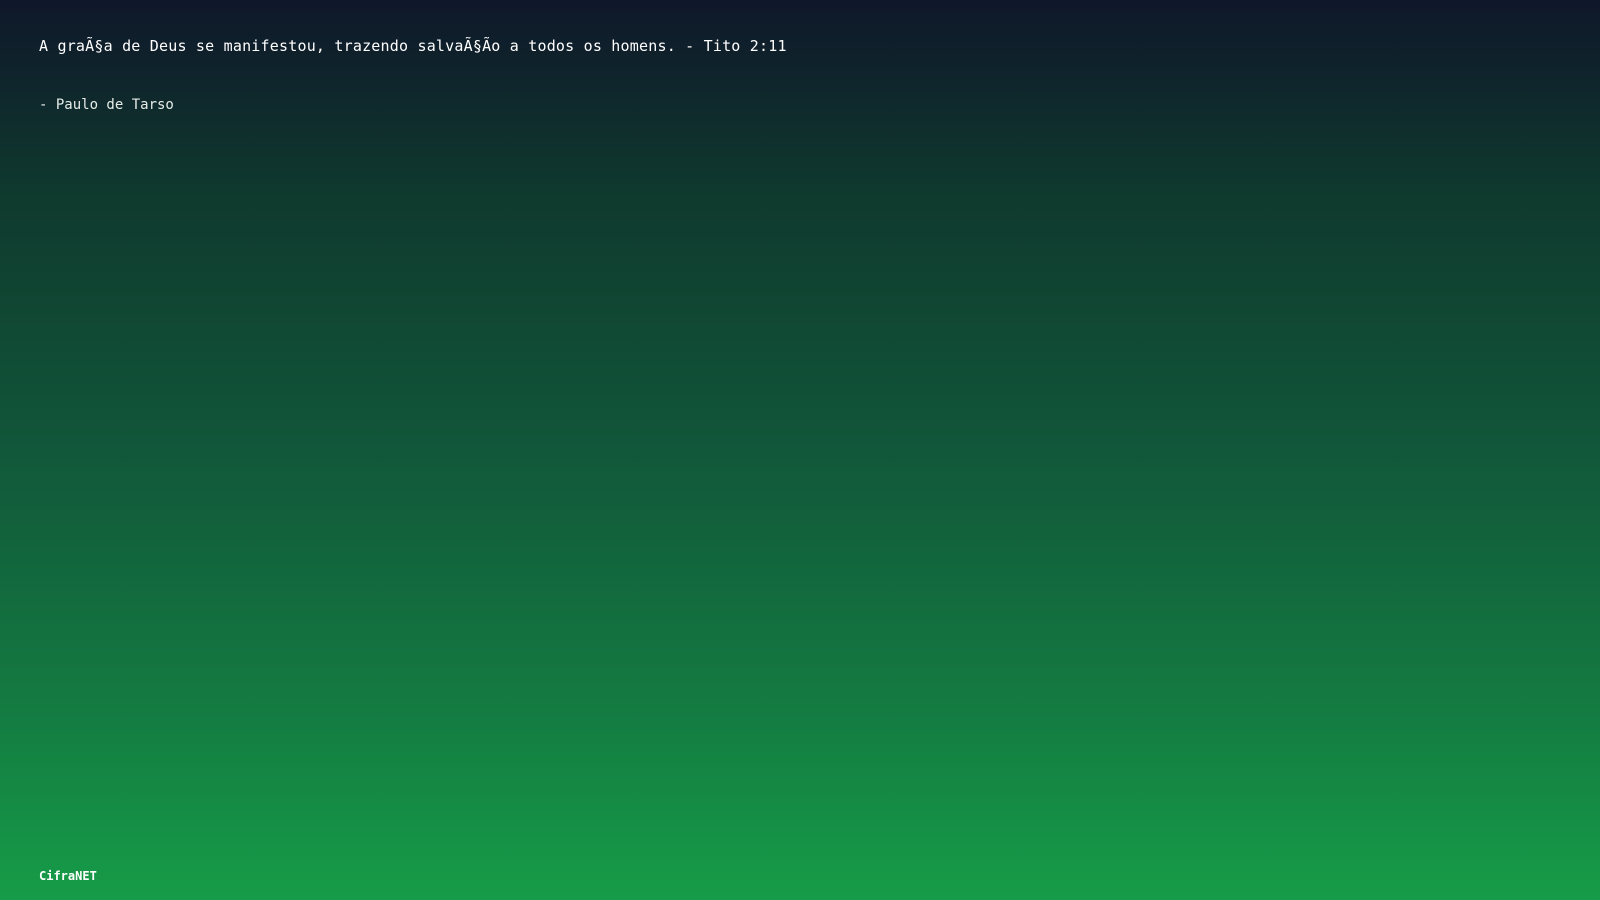 The width and height of the screenshot is (1600, 900). What do you see at coordinates (106, 105) in the screenshot?
I see `quote-author: - Paulo de Tarso` at bounding box center [106, 105].